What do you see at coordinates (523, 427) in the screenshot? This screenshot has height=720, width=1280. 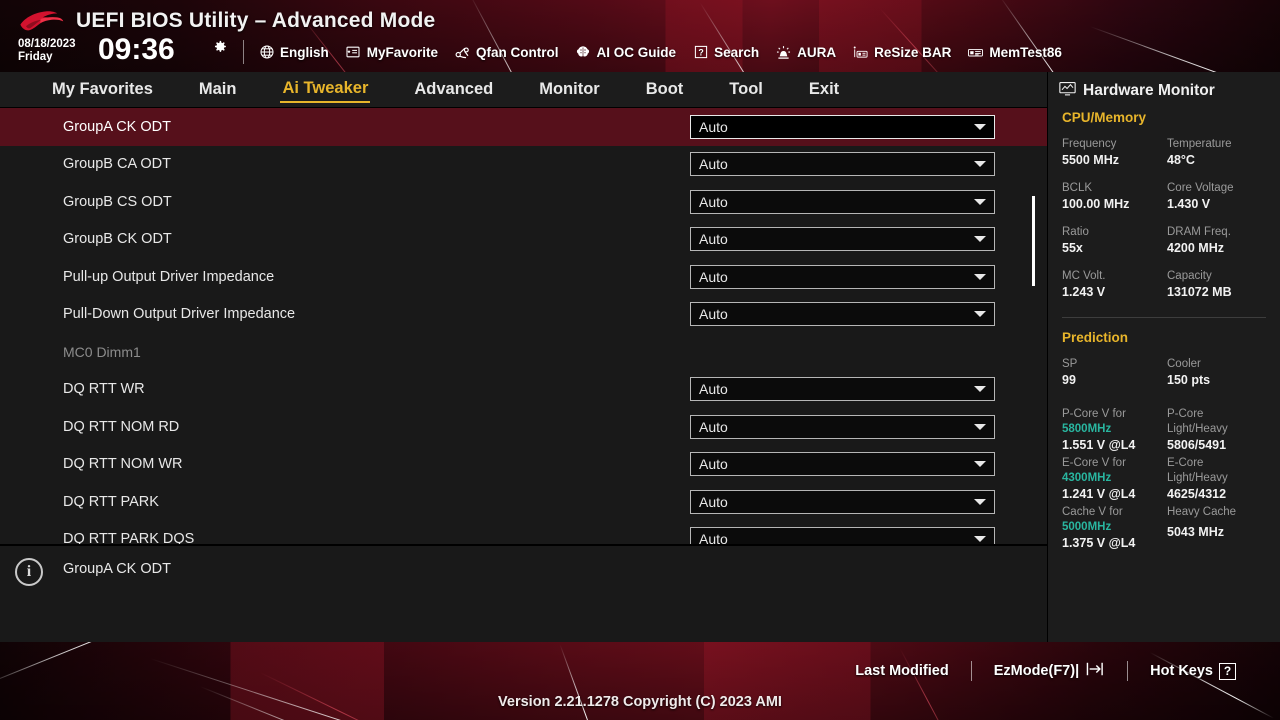 I see `setting-row: DQ RTT NOM RD Auto` at bounding box center [523, 427].